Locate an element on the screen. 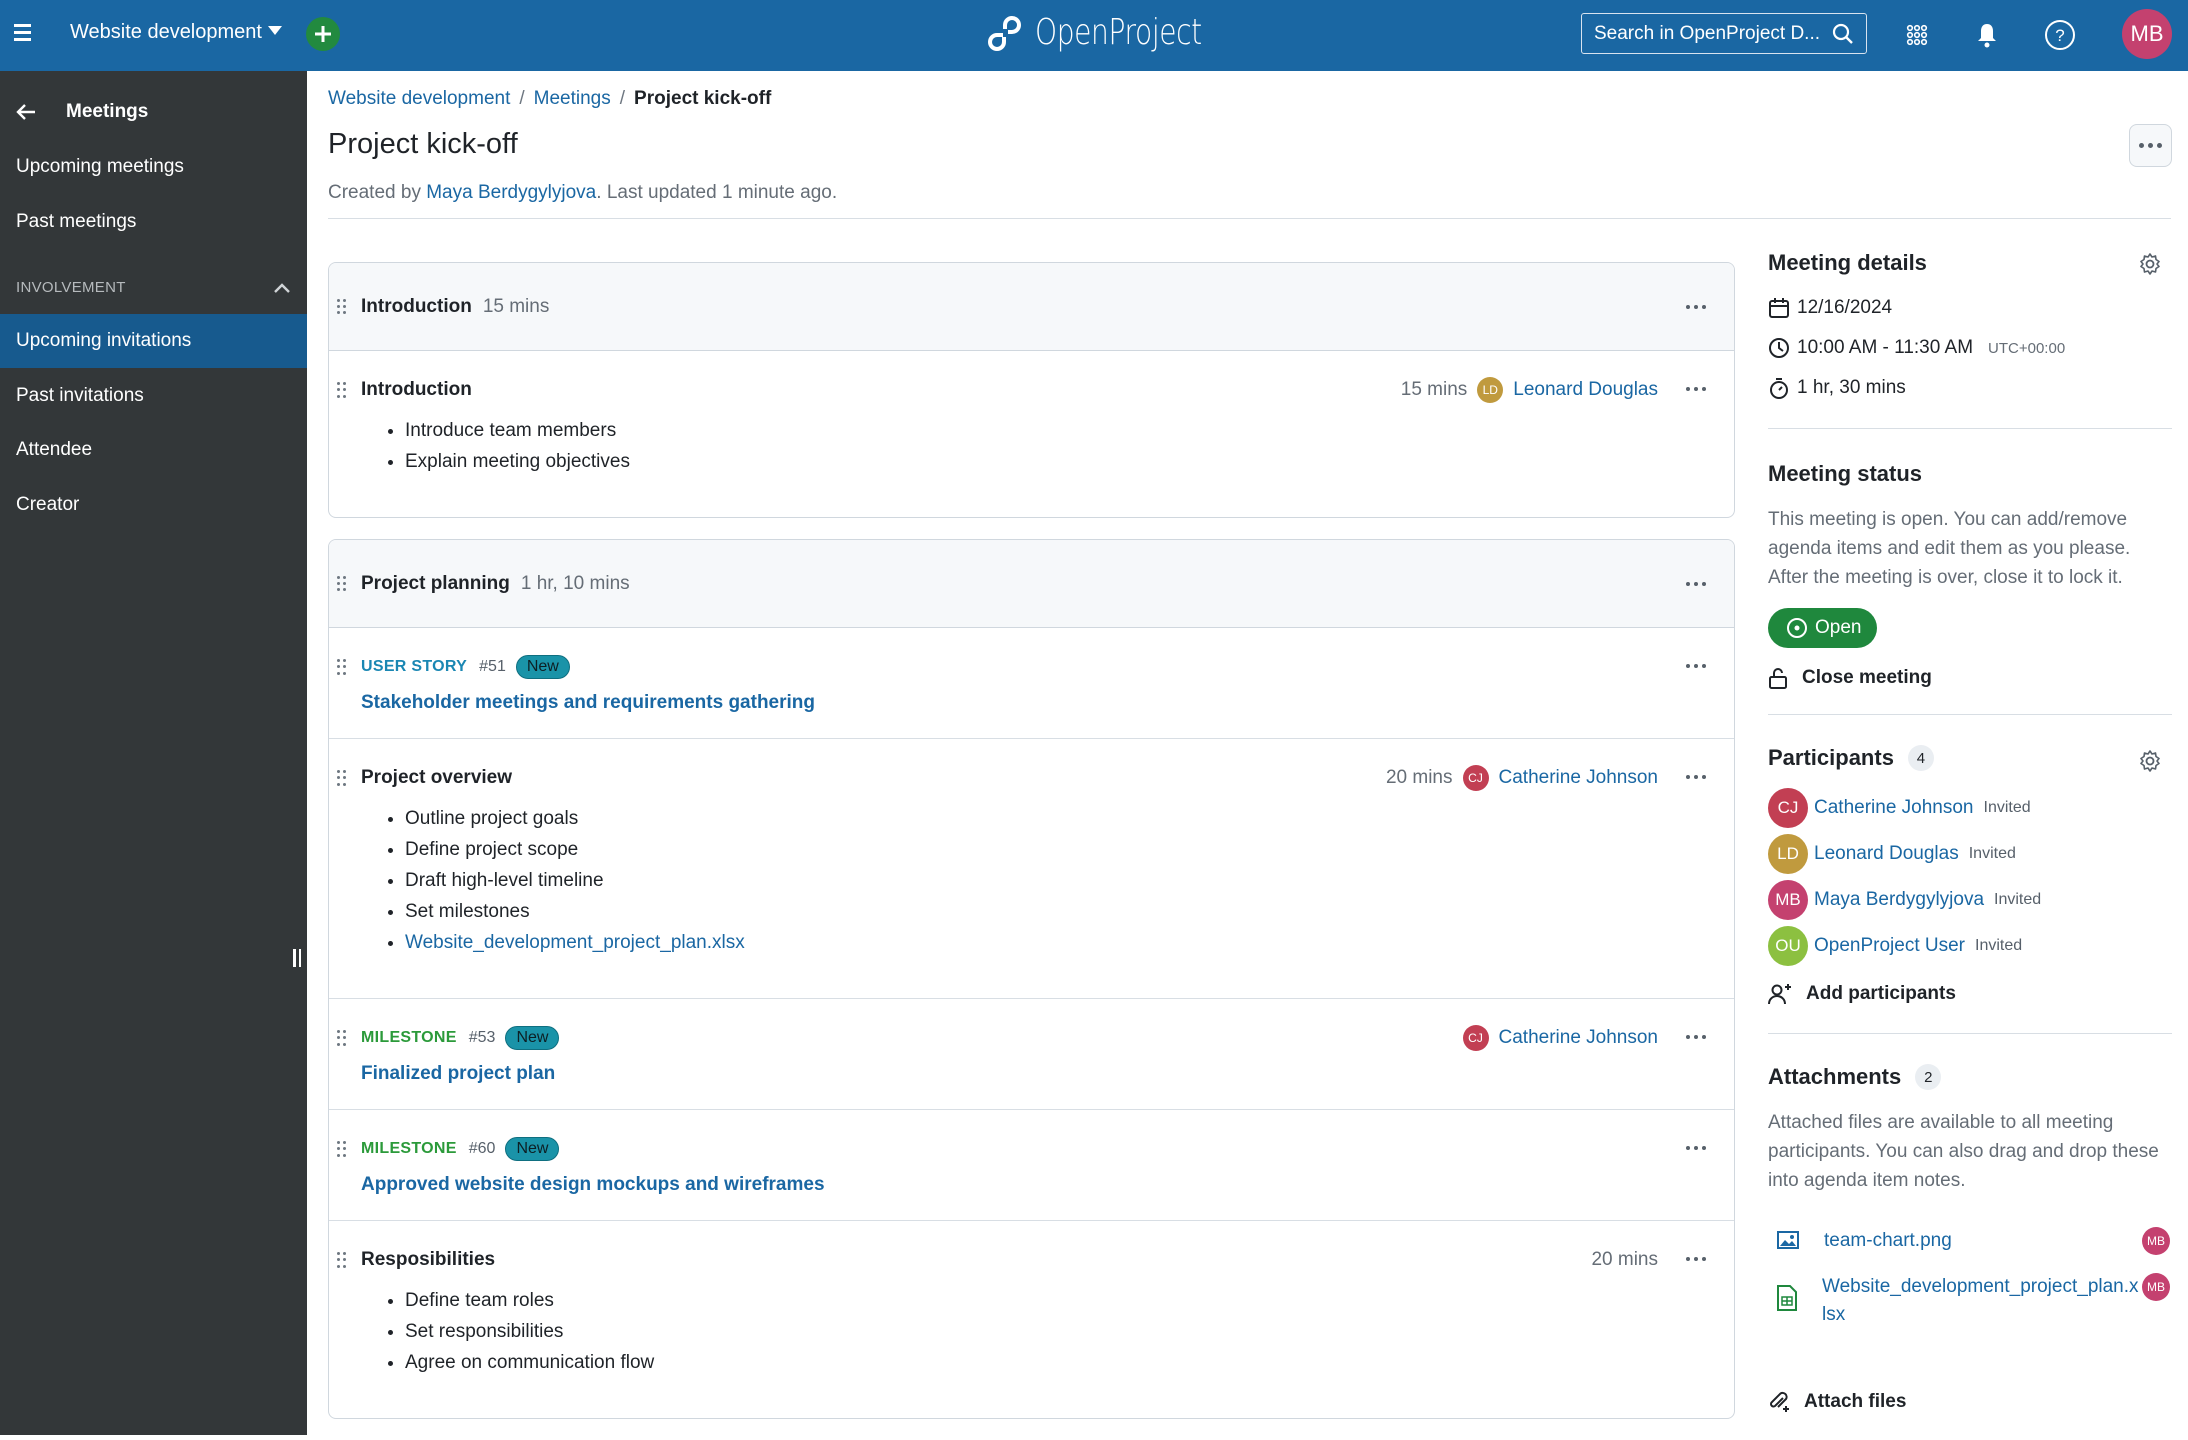 This screenshot has width=2188, height=1440. avatar: MB is located at coordinates (1788, 900).